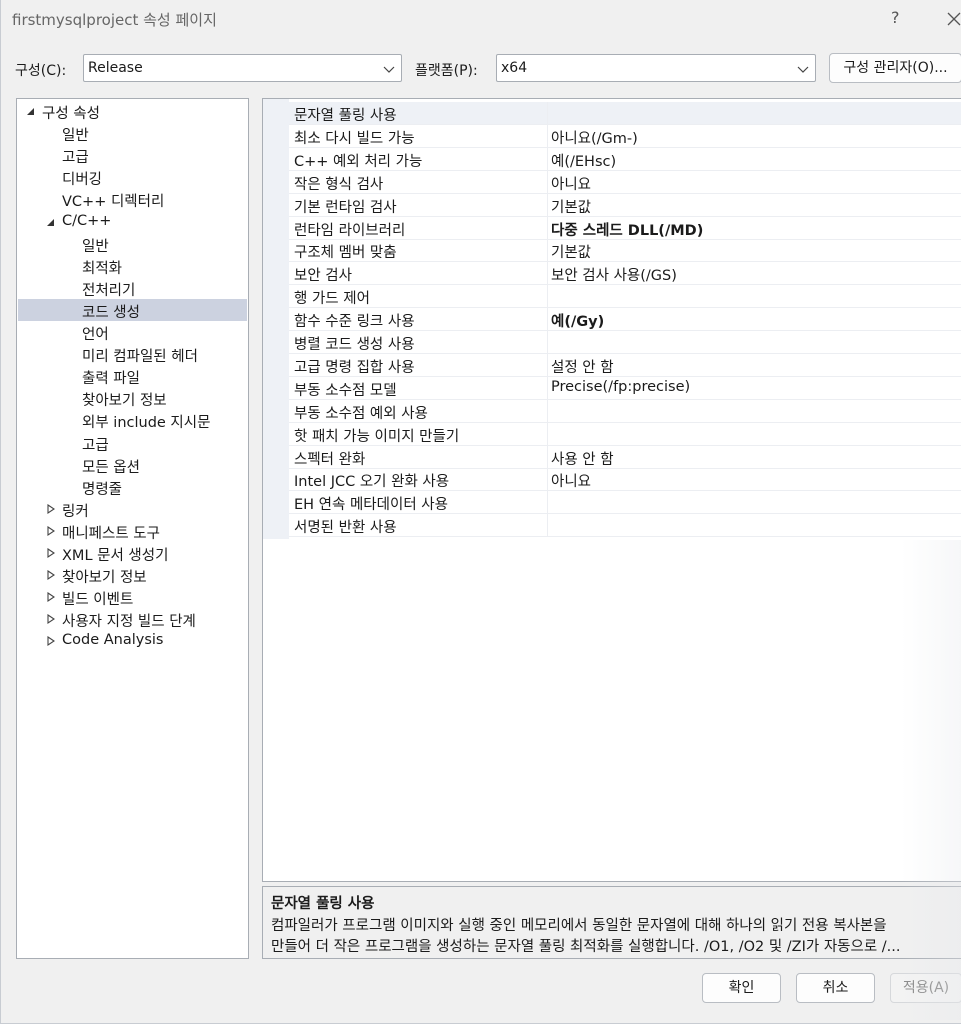 This screenshot has height=1024, width=961. What do you see at coordinates (625, 320) in the screenshot?
I see `property-row: 함수 수준 링크 사용 예(/Gy)` at bounding box center [625, 320].